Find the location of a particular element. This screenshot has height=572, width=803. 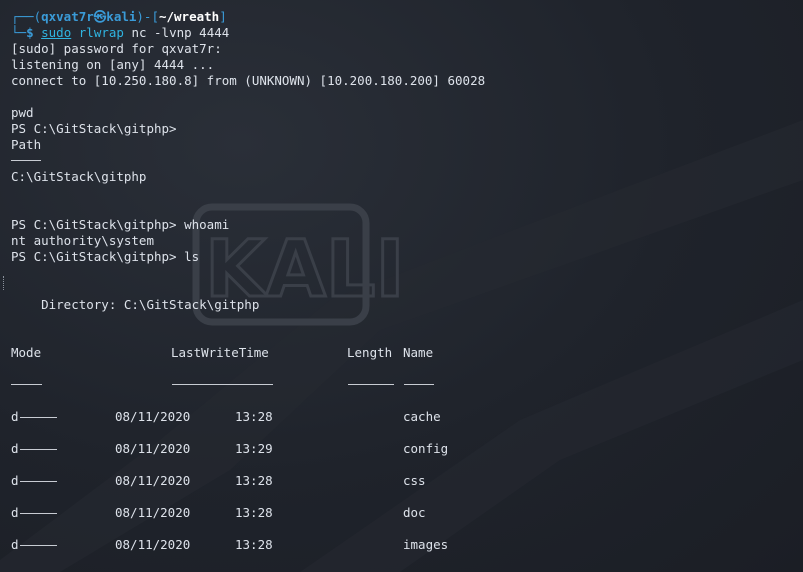

command-sudo: sudo is located at coordinates (56, 32).